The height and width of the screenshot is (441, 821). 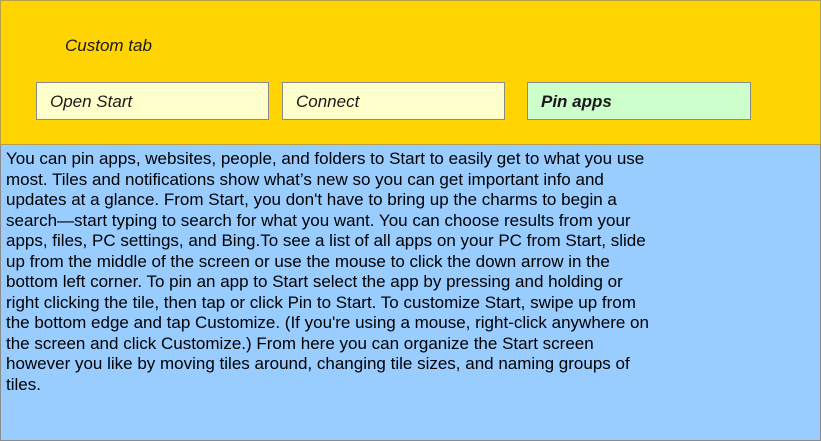 I want to click on content-line: tiles., so click(x=23, y=384).